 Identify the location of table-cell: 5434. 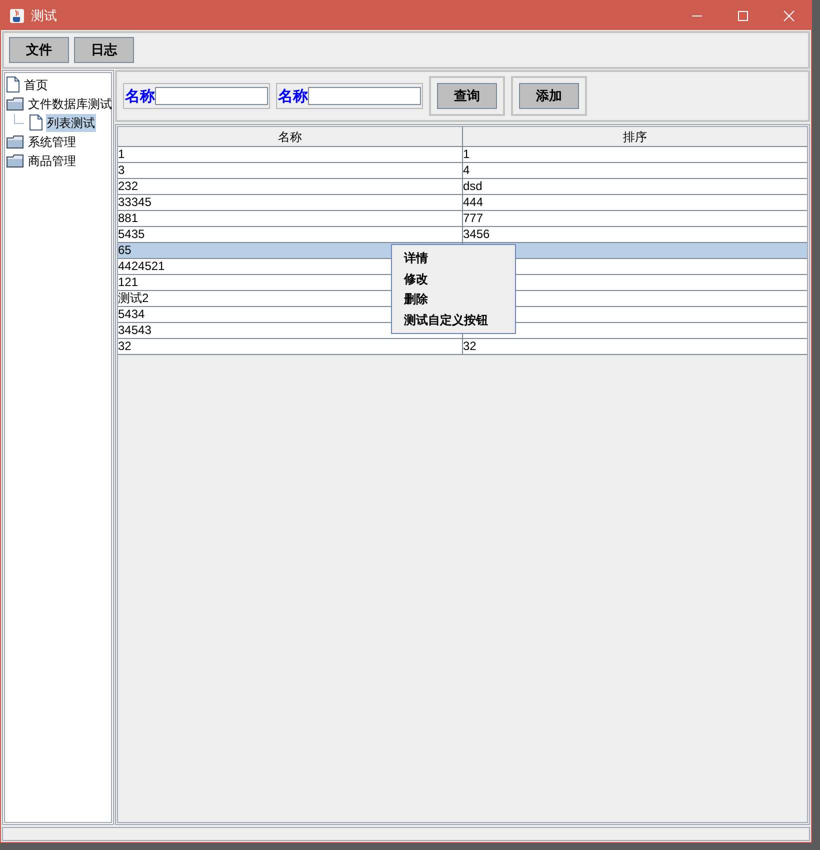
(131, 314).